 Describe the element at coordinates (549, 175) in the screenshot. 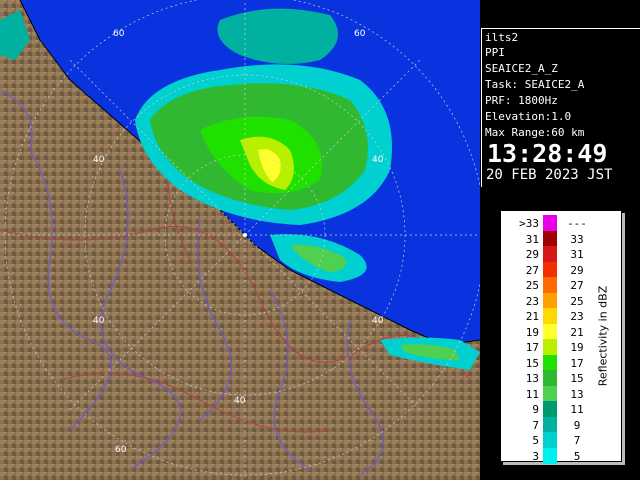

I see `scan-date: 20 FEB 2023 JST` at that location.